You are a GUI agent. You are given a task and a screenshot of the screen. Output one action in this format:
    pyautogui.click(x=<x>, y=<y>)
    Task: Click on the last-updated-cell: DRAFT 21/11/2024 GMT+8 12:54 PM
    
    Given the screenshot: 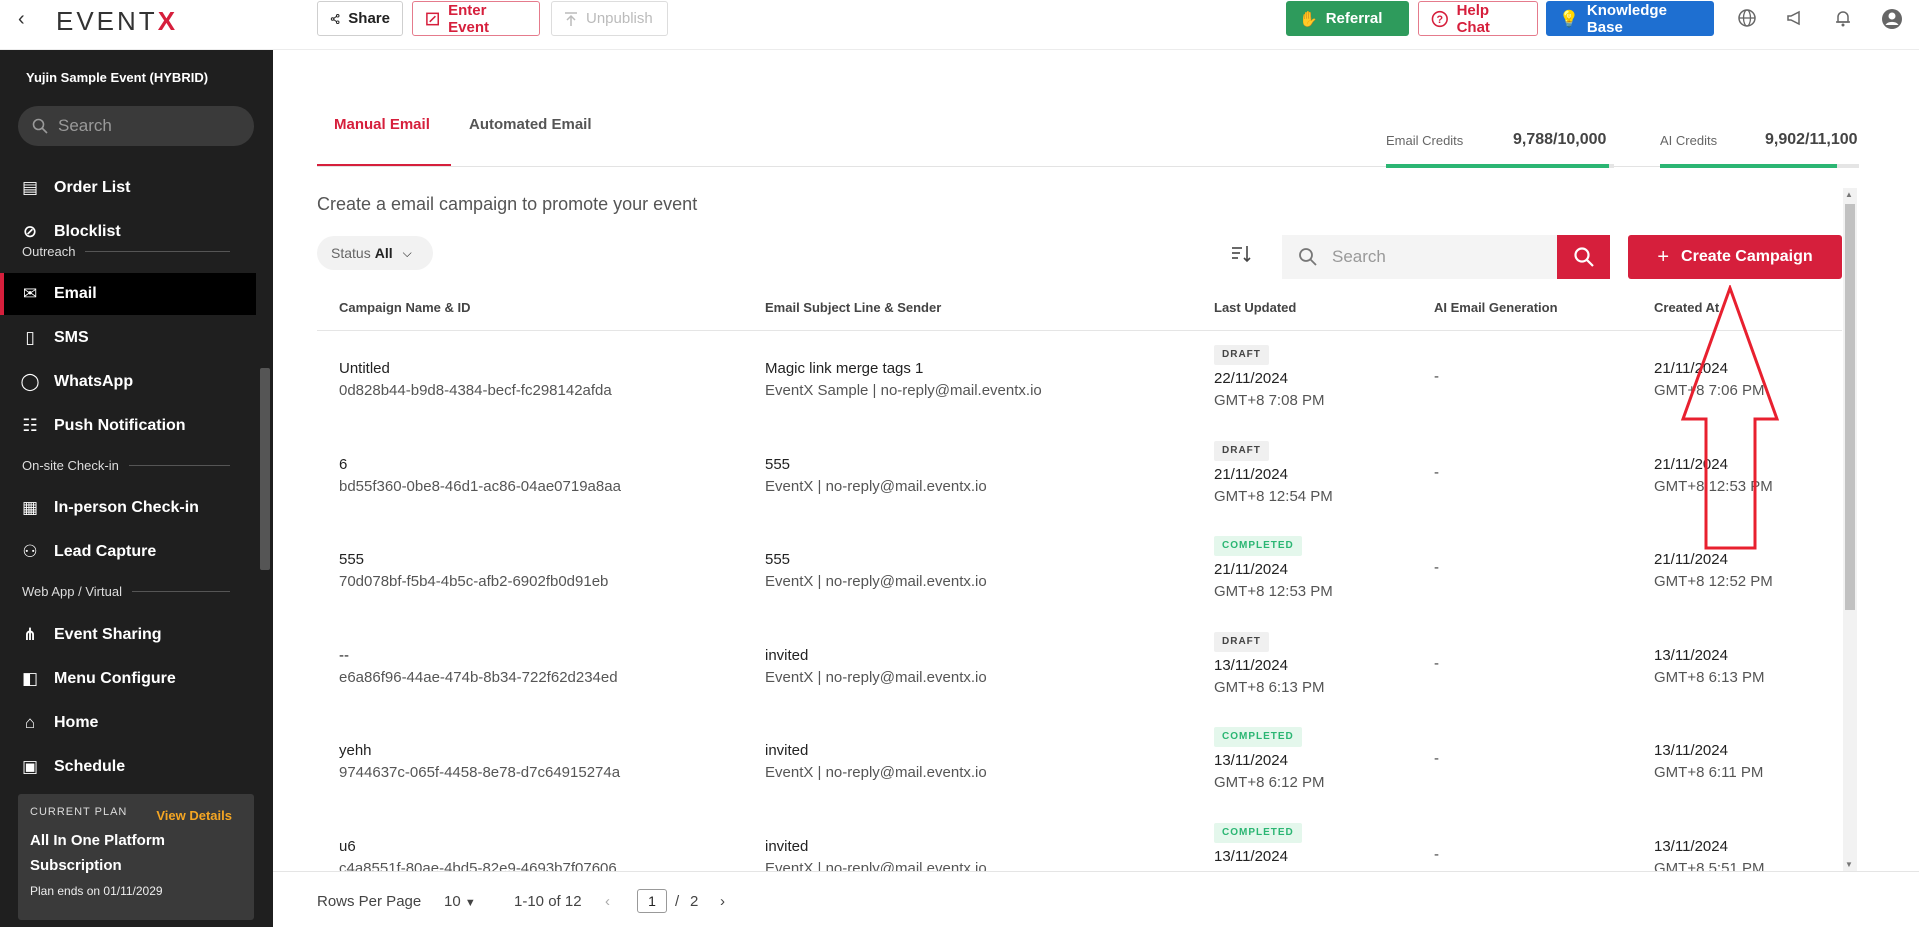 What is the action you would take?
    pyautogui.click(x=1273, y=473)
    